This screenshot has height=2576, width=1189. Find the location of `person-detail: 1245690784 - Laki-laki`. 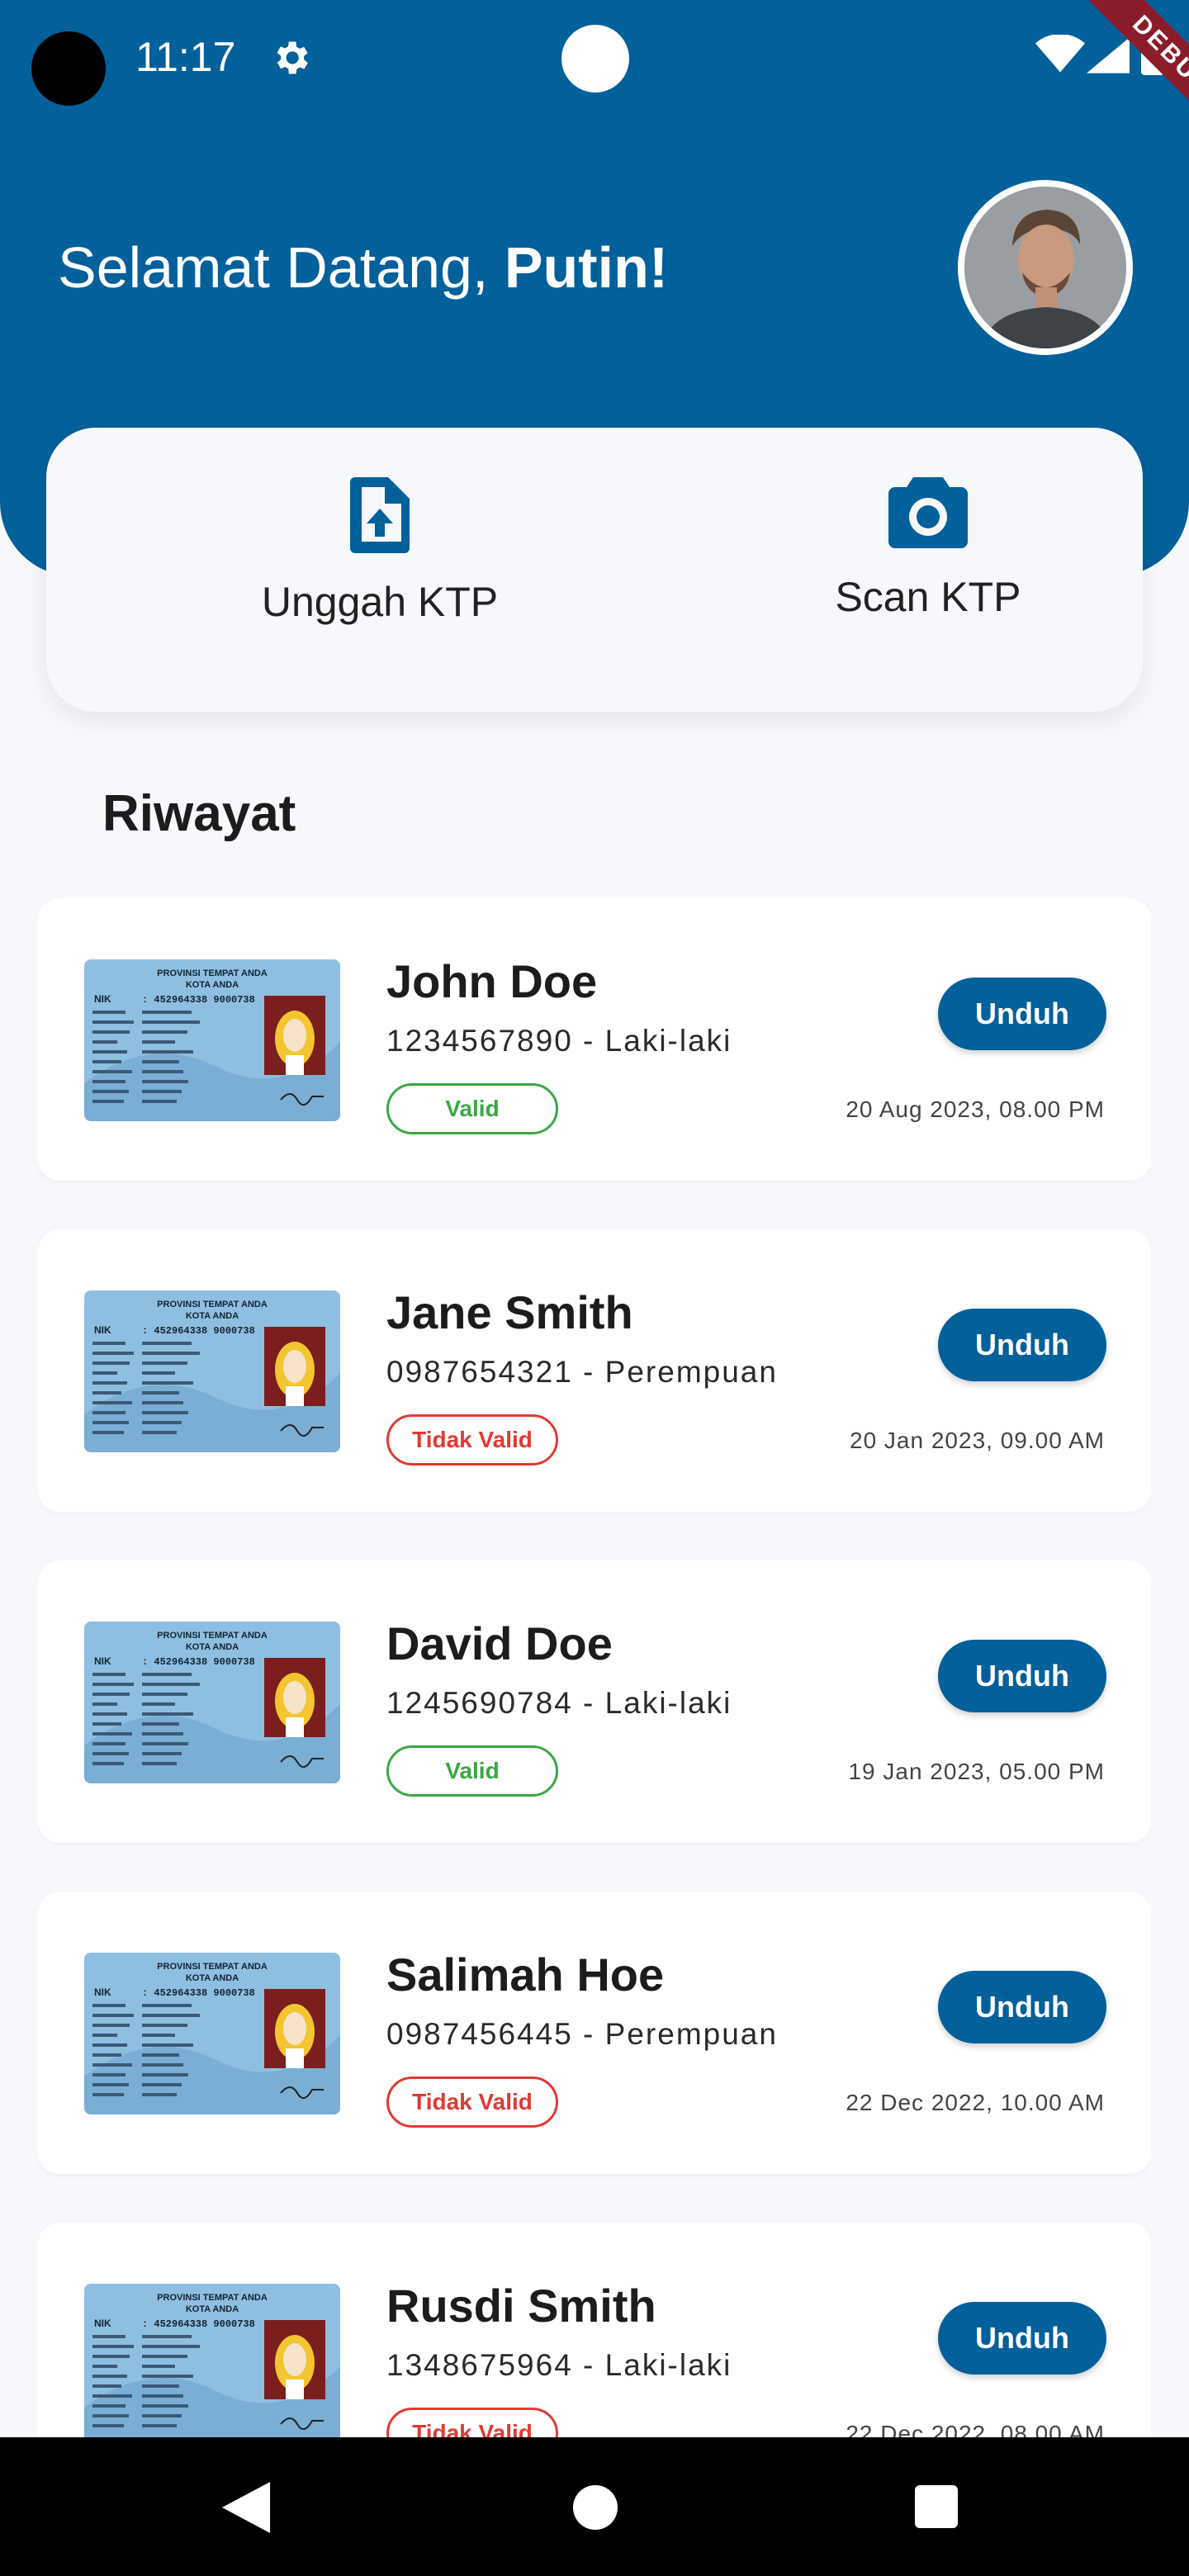

person-detail: 1245690784 - Laki-laki is located at coordinates (559, 1703).